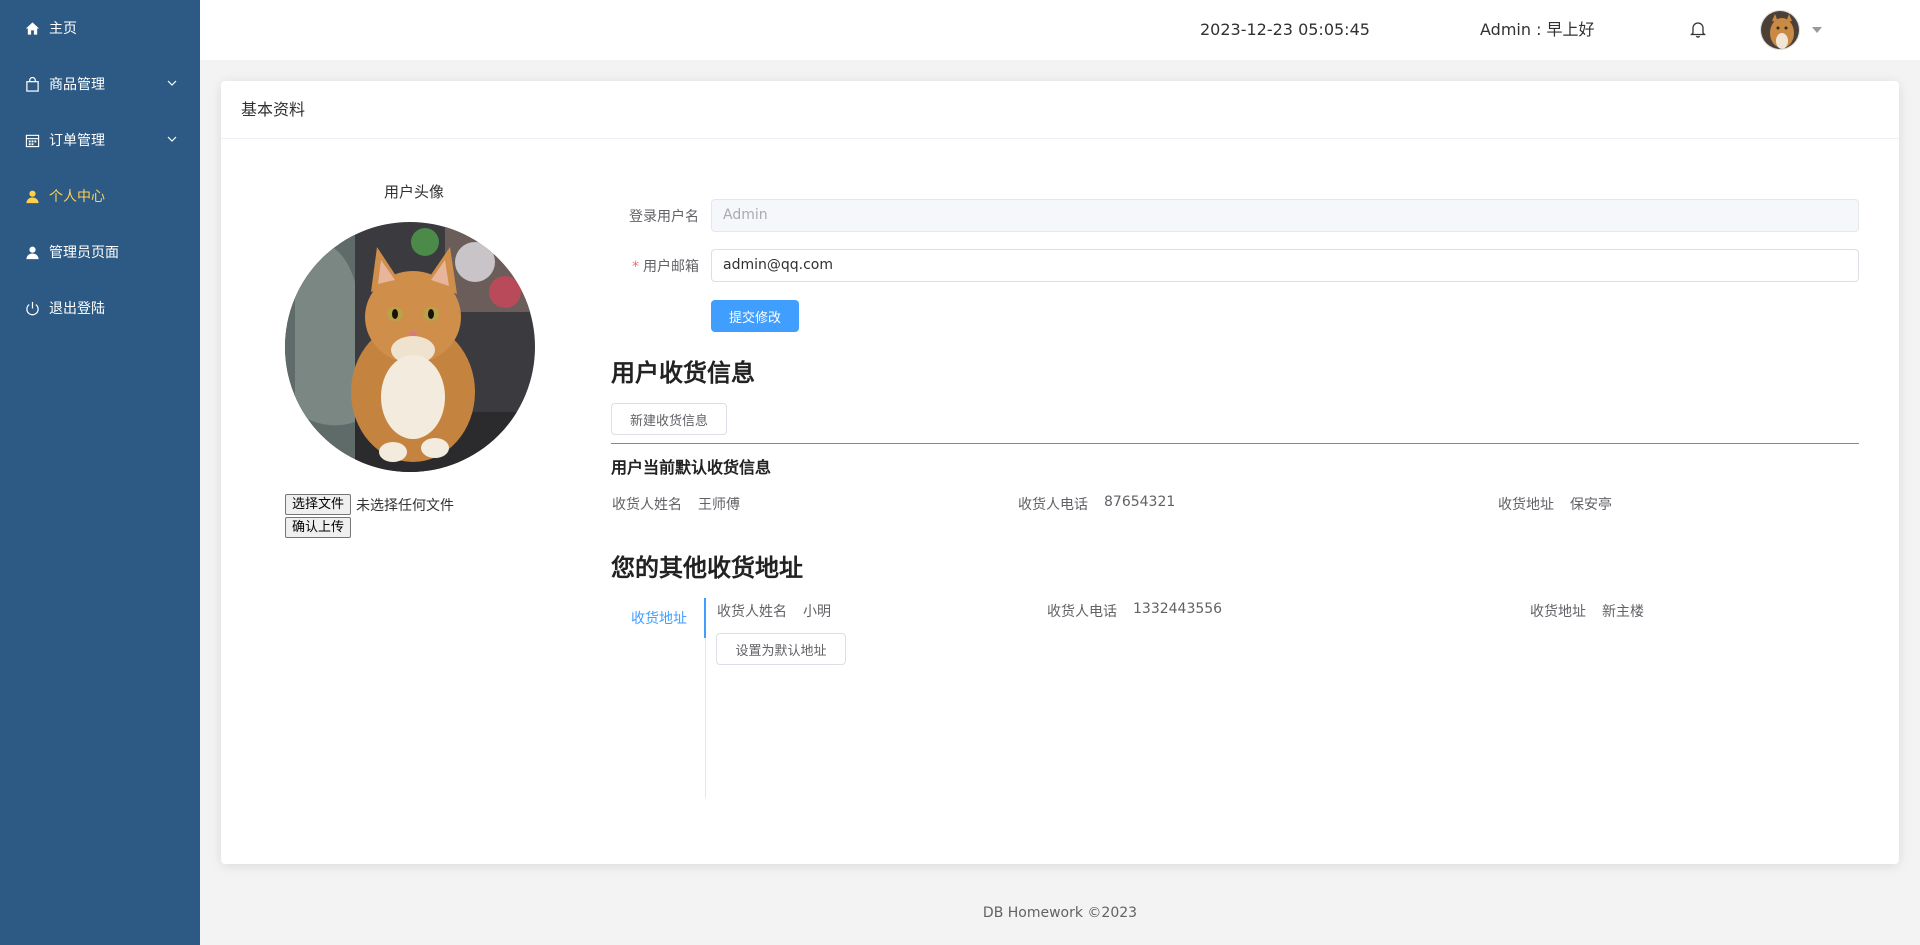 The image size is (1920, 945). Describe the element at coordinates (635, 267) in the screenshot. I see `required-mark: *` at that location.